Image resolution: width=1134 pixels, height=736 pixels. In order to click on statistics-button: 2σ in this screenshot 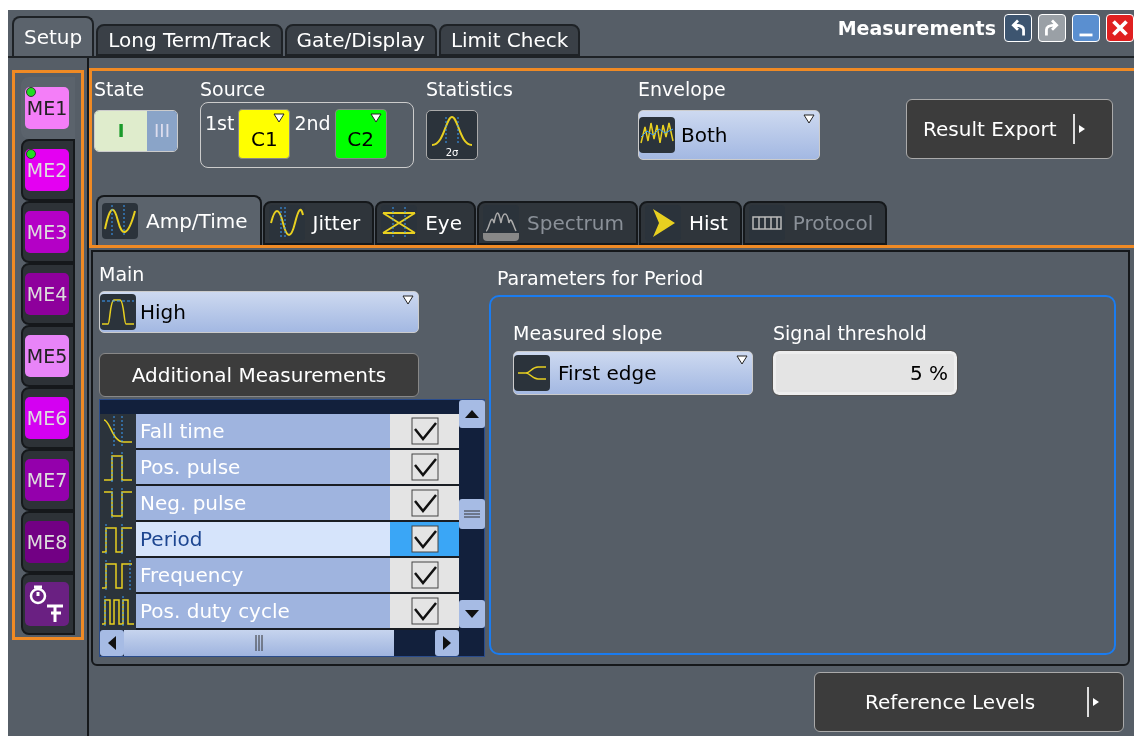, I will do `click(452, 134)`.